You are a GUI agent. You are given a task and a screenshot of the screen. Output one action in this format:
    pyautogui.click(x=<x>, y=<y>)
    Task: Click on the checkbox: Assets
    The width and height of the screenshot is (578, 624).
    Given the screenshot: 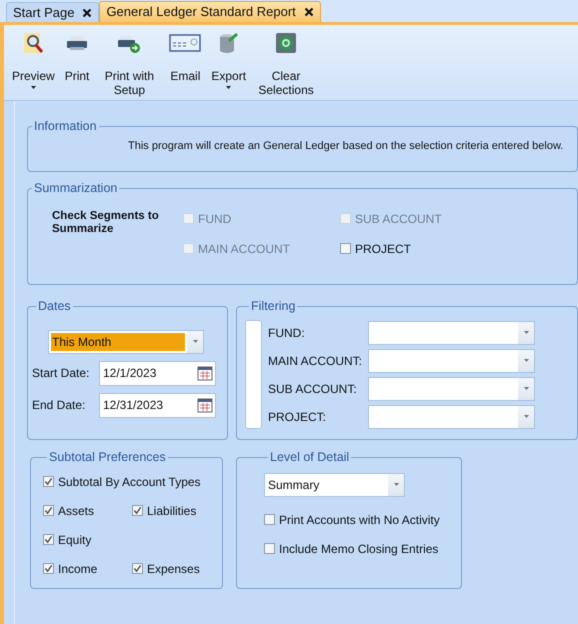 What is the action you would take?
    pyautogui.click(x=87, y=511)
    